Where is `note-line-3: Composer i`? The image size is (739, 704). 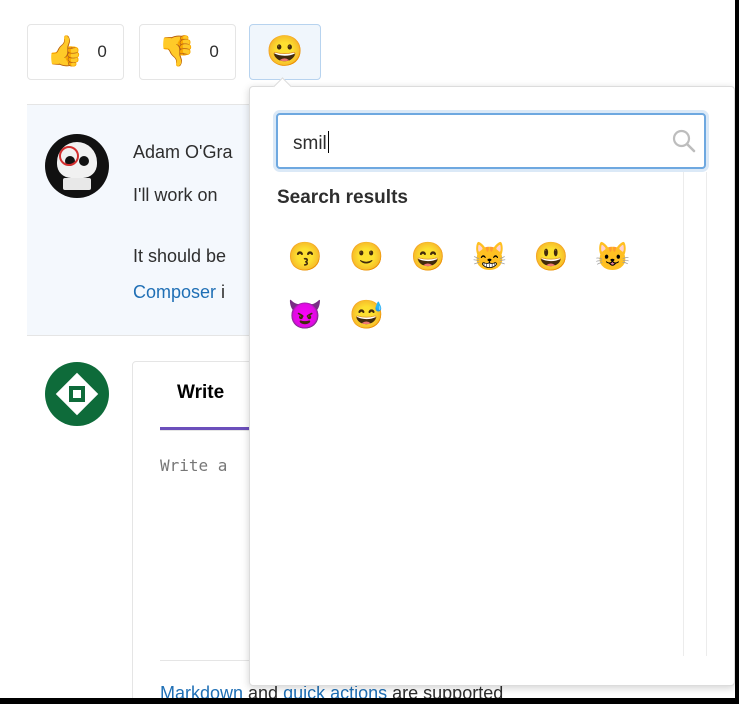 note-line-3: Composer i is located at coordinates (179, 292).